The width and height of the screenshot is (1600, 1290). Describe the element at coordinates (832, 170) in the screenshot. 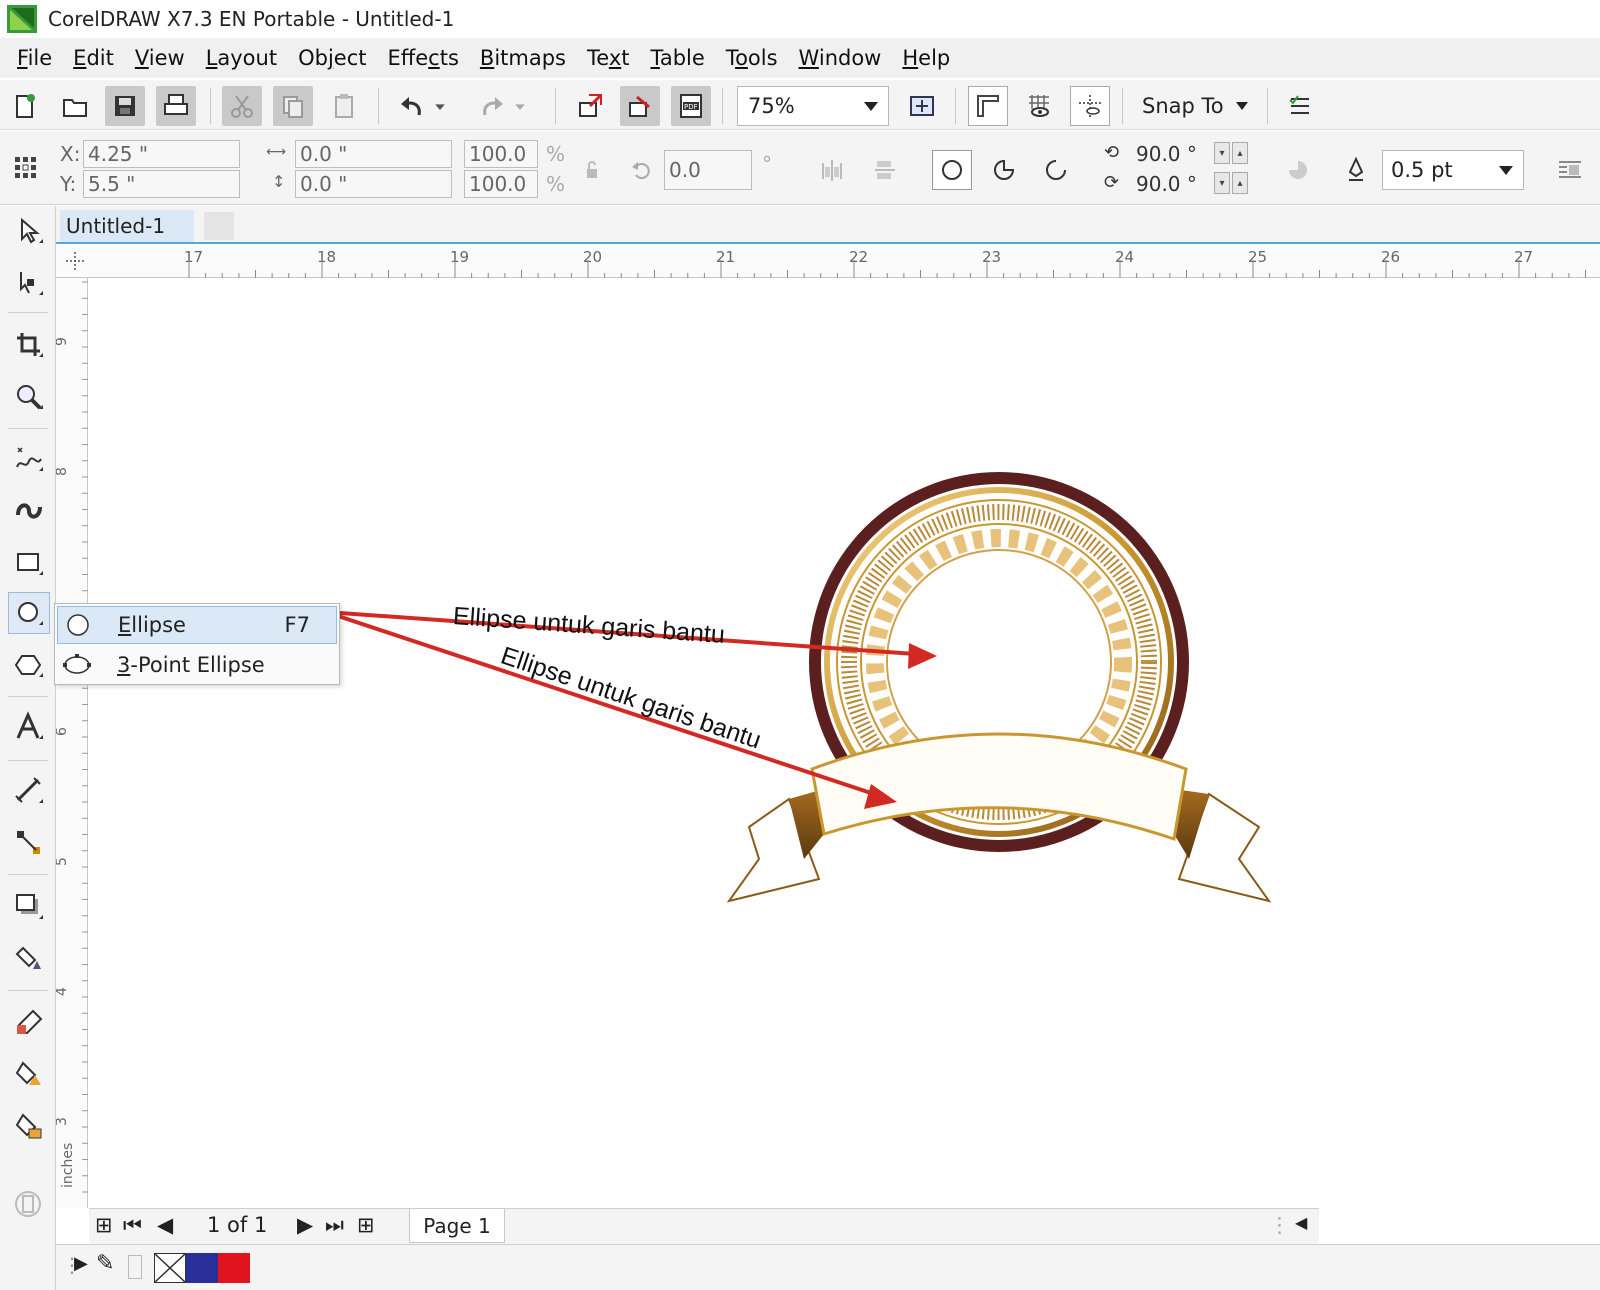

I see `mirror-horizontal-icon` at that location.